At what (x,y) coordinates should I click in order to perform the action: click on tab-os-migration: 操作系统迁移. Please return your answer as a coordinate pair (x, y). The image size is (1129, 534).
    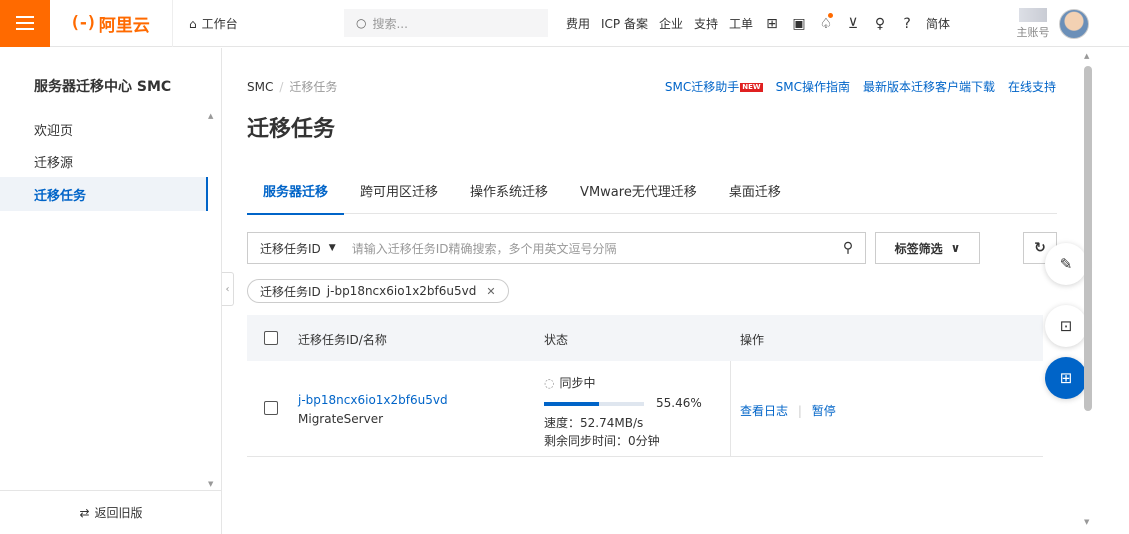
    Looking at the image, I should click on (509, 199).